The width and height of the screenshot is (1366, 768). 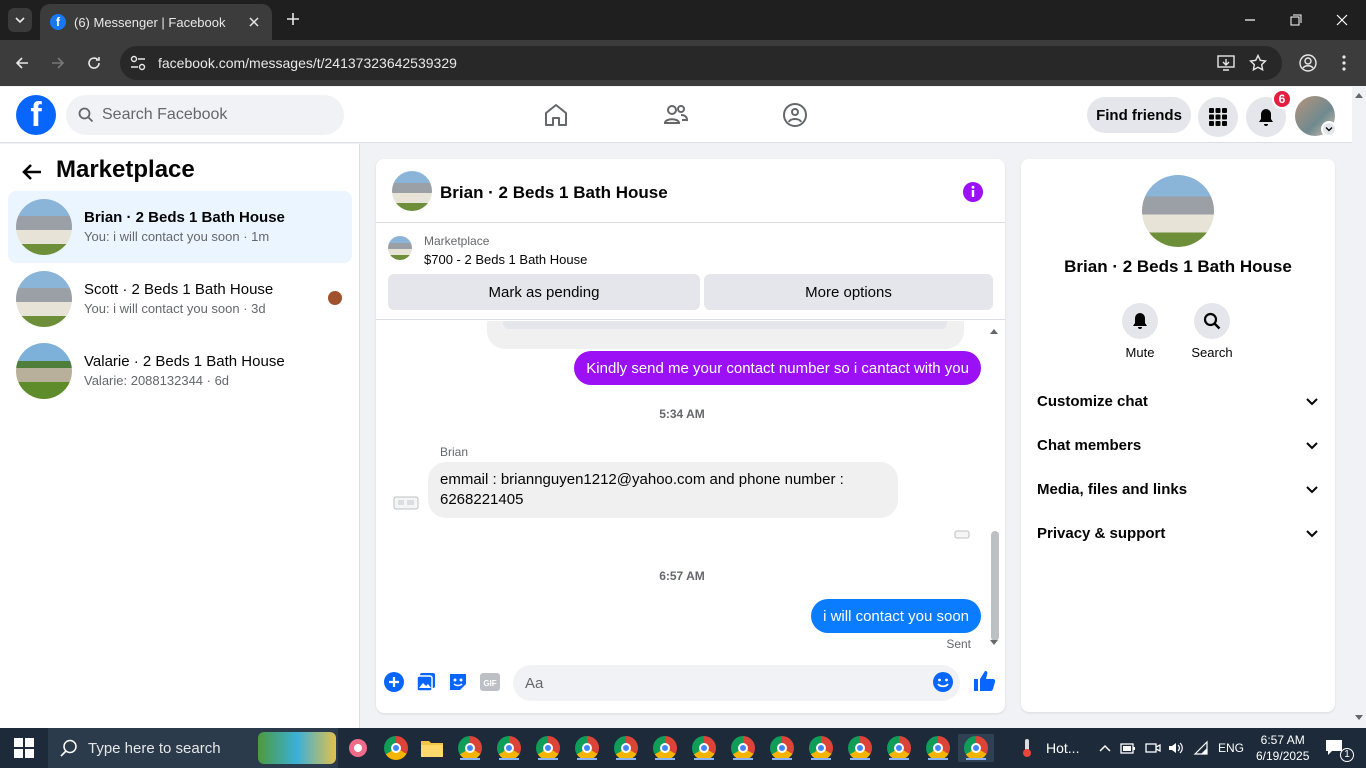 What do you see at coordinates (1153, 748) in the screenshot?
I see `camera-icon` at bounding box center [1153, 748].